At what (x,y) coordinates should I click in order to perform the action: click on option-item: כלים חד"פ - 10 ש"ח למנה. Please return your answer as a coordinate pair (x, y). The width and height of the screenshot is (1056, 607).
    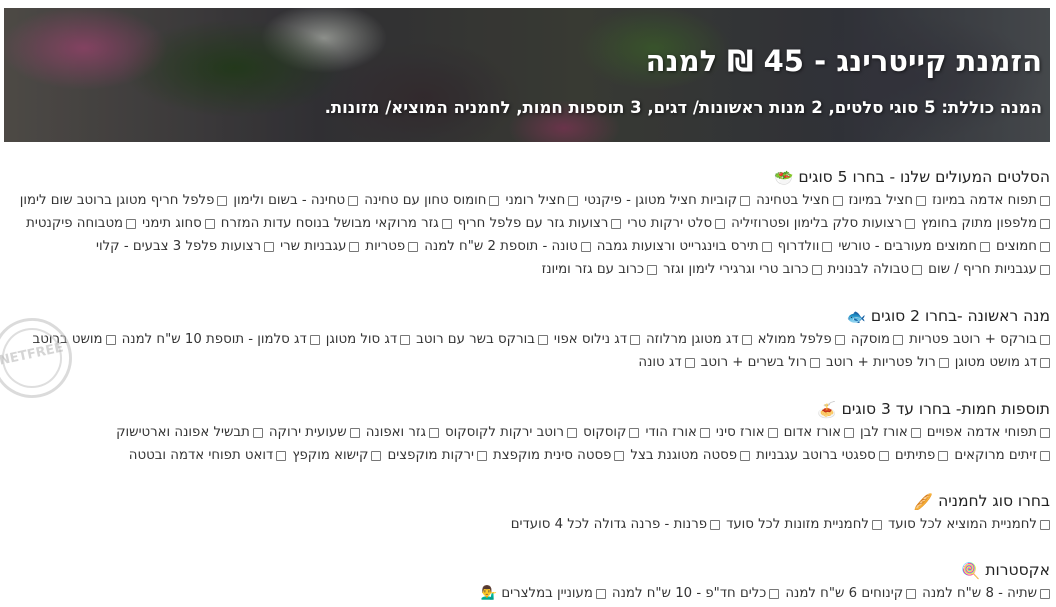
    Looking at the image, I should click on (696, 593).